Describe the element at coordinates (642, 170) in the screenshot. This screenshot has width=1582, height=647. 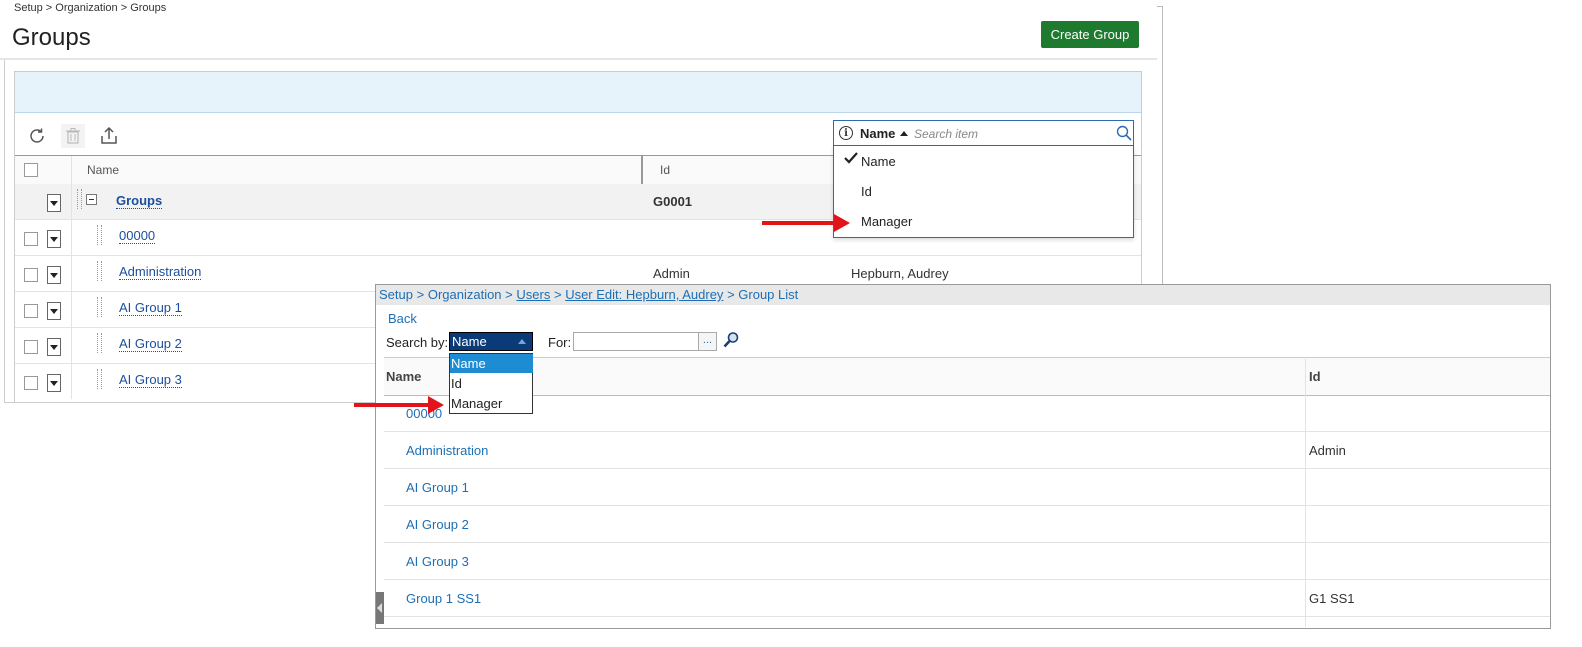
I see `column-resize-handle` at that location.